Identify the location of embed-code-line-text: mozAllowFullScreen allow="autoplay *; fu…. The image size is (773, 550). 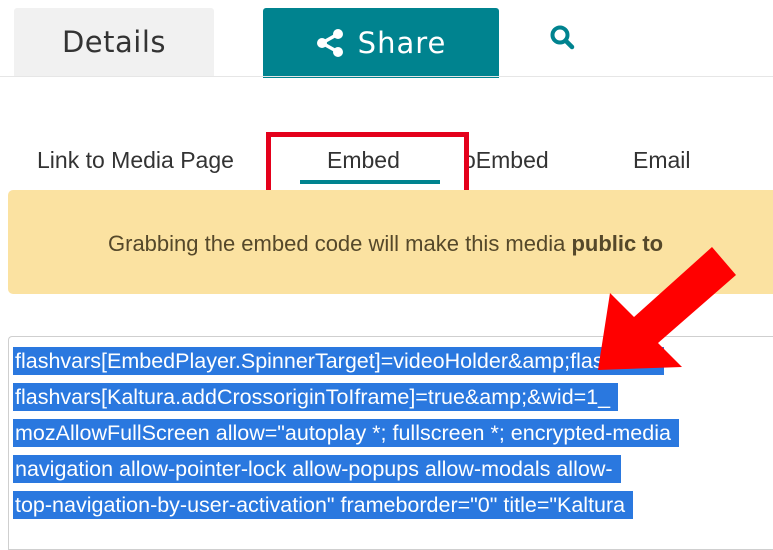
(346, 433).